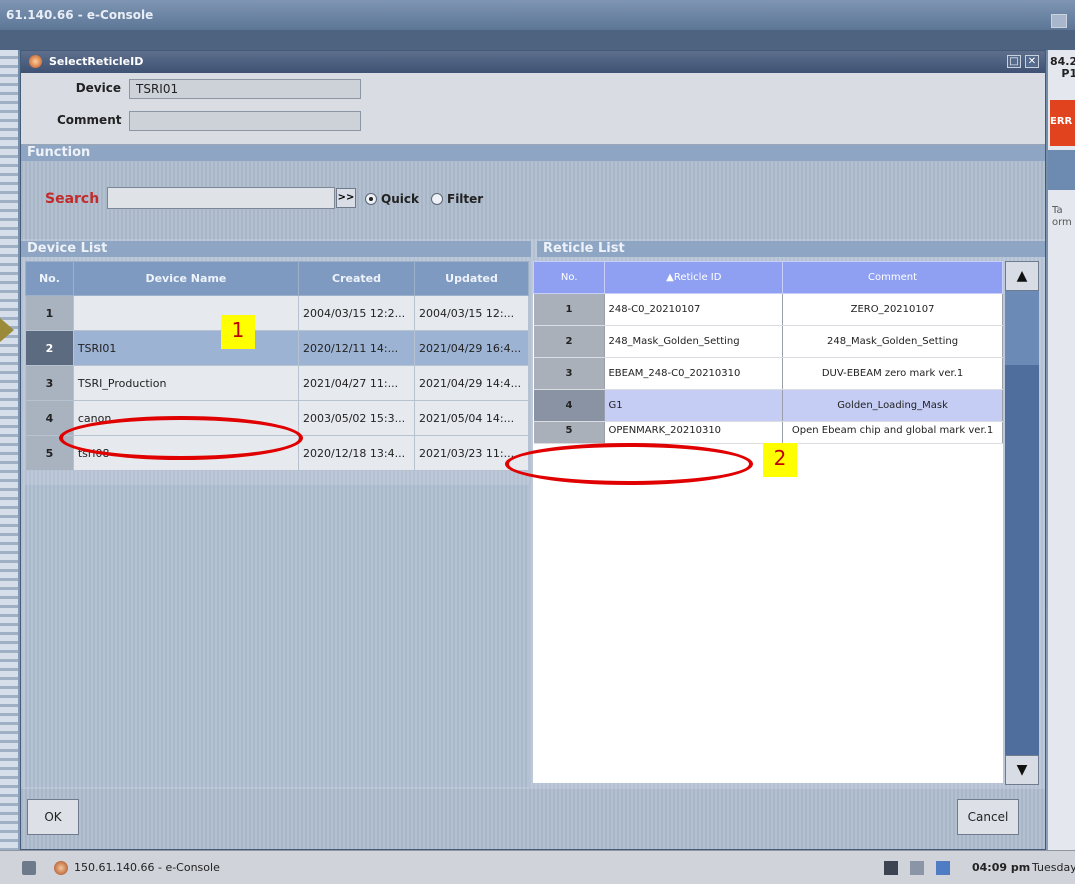  Describe the element at coordinates (9, 450) in the screenshot. I see `left-edge-panel` at that location.